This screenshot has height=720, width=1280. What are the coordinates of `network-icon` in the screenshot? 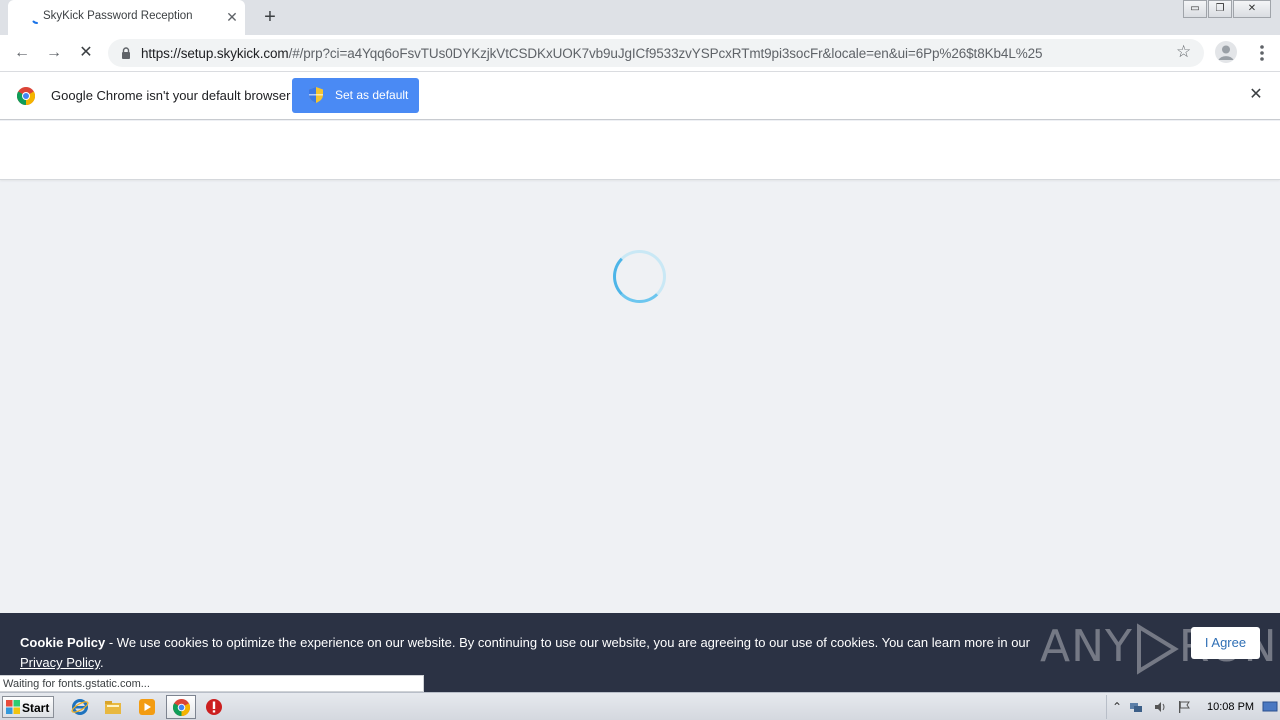 It's located at (1136, 707).